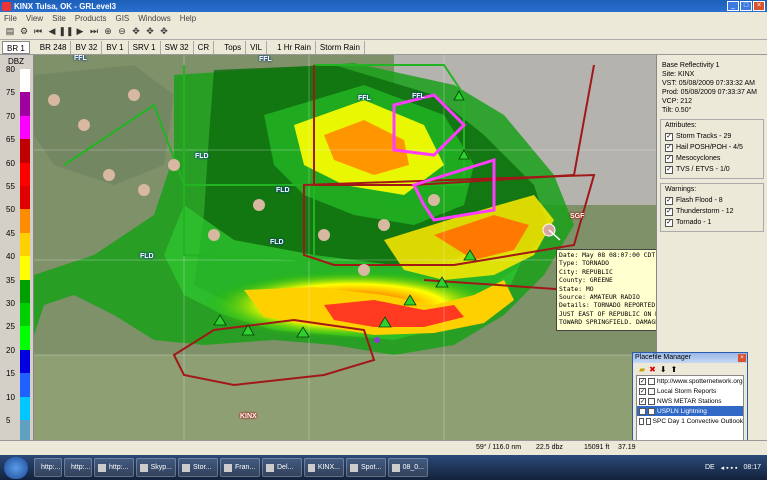 This screenshot has height=480, width=767. I want to click on pause-icon: ❚❚, so click(65, 32).